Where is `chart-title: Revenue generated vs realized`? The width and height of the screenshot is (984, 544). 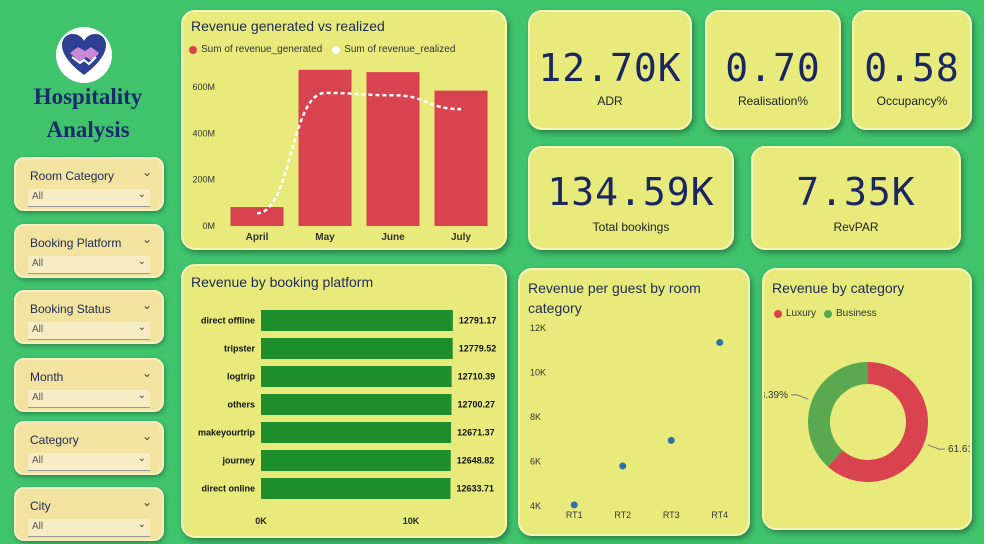 chart-title: Revenue generated vs realized is located at coordinates (288, 26).